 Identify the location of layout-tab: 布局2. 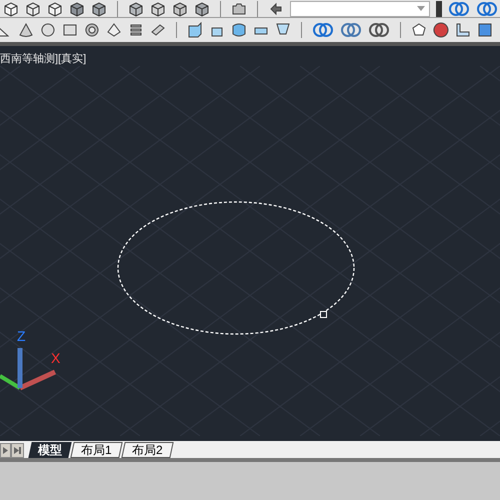
(147, 450).